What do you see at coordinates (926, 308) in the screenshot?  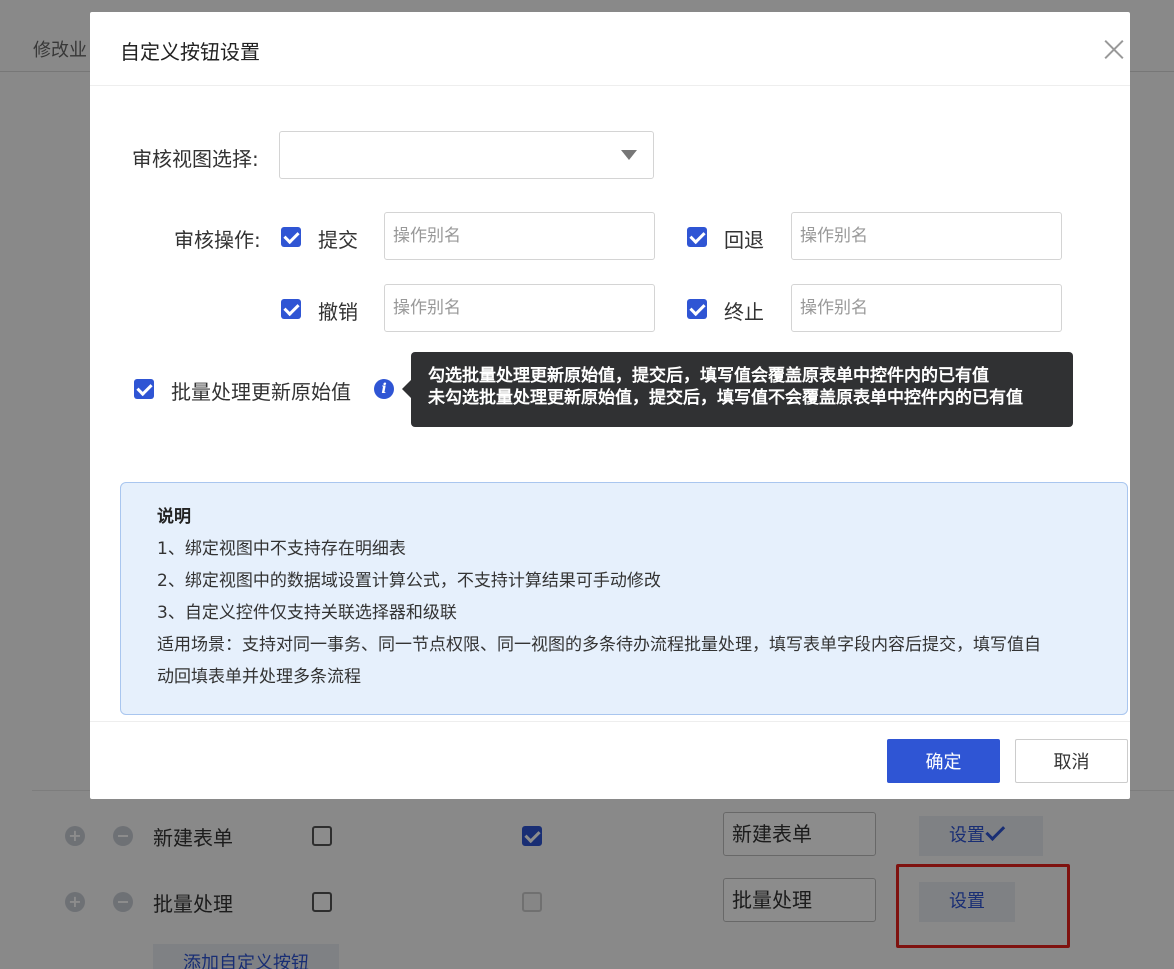 I see `terminate-alias-input` at bounding box center [926, 308].